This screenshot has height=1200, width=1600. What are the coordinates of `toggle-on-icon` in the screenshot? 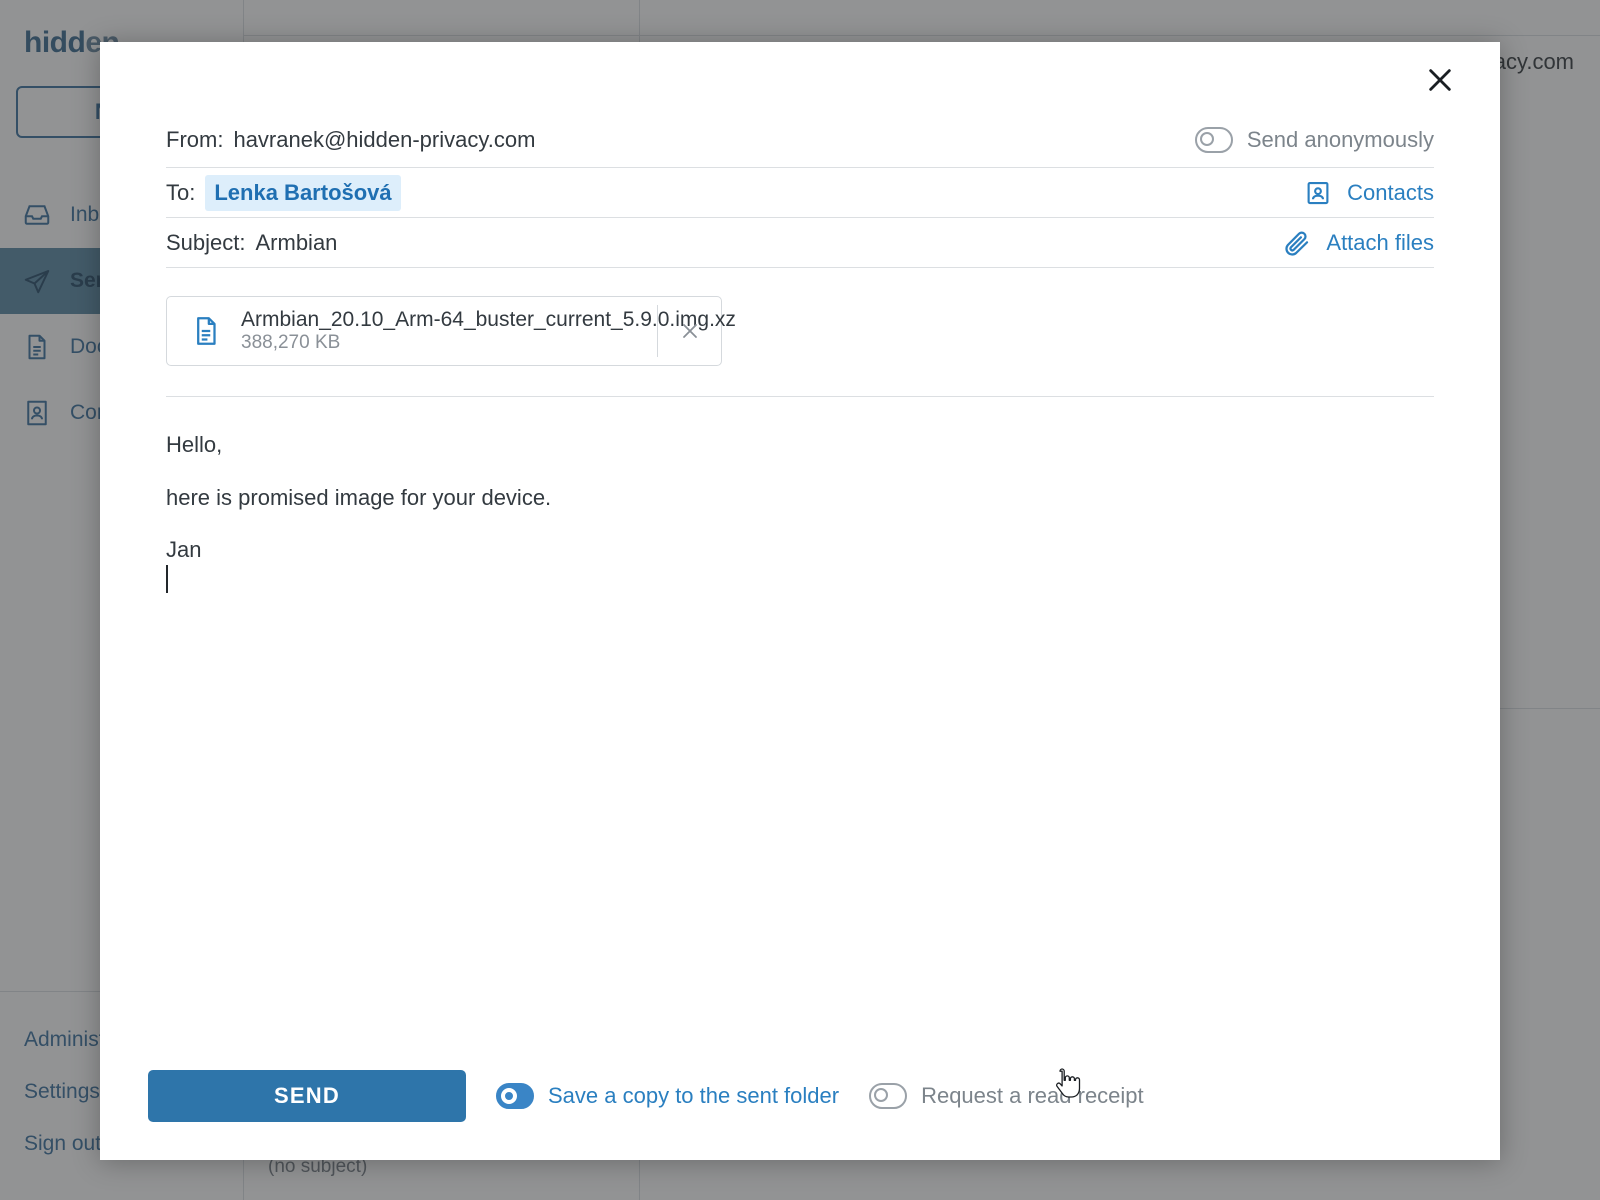 It's located at (515, 1096).